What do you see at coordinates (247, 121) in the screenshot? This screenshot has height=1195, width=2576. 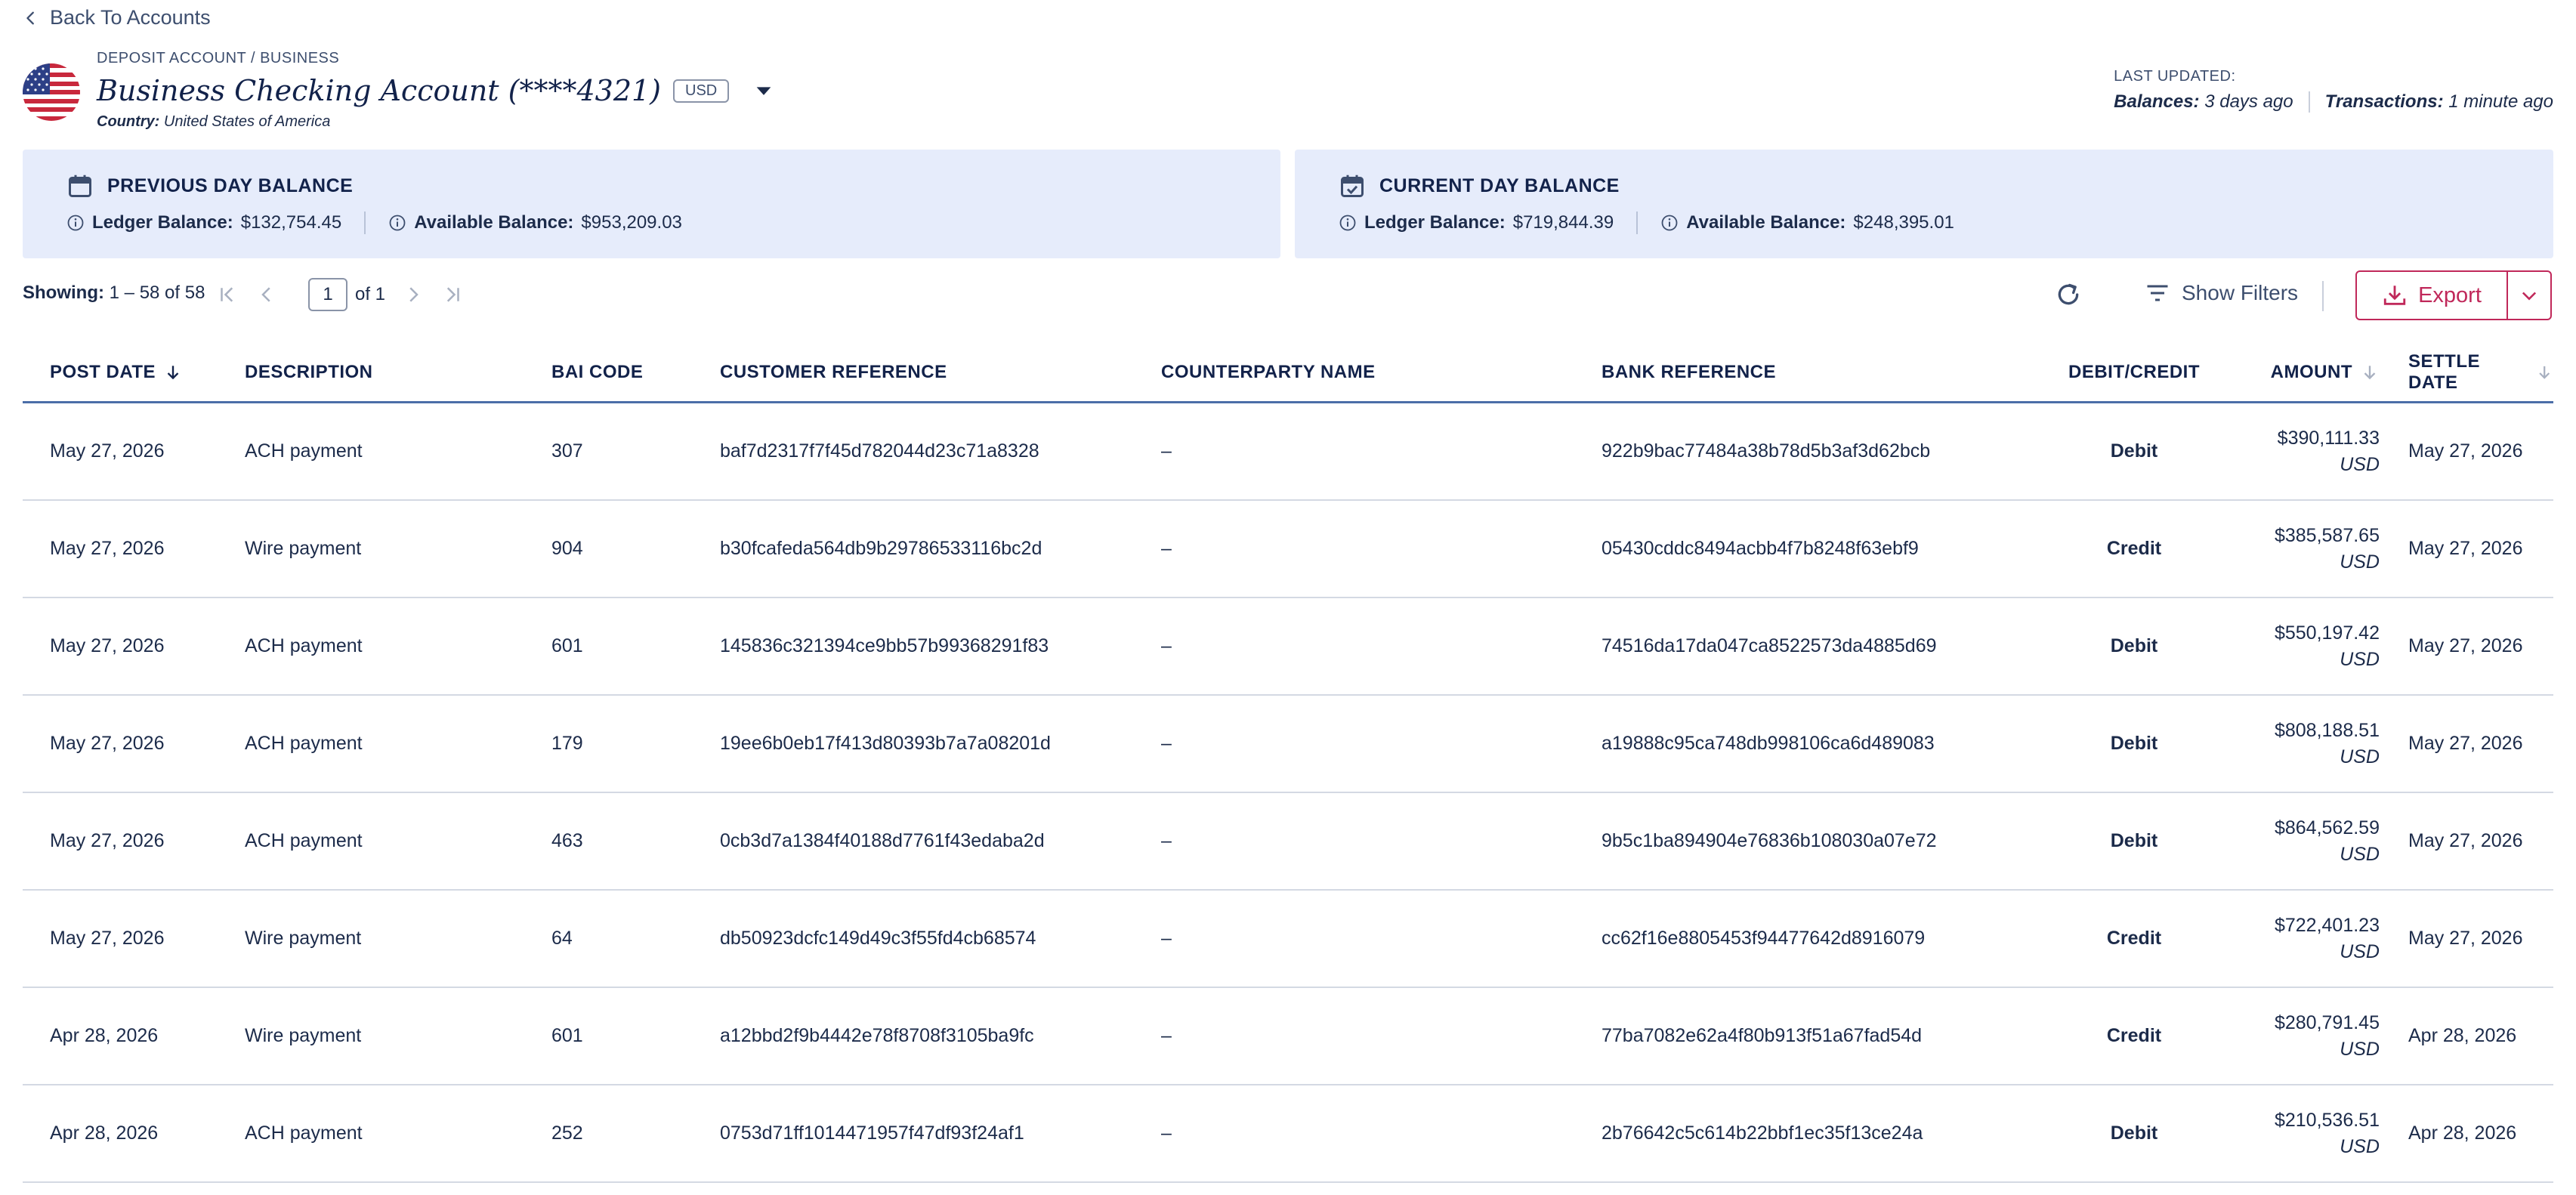 I see `country-value: United States of America` at bounding box center [247, 121].